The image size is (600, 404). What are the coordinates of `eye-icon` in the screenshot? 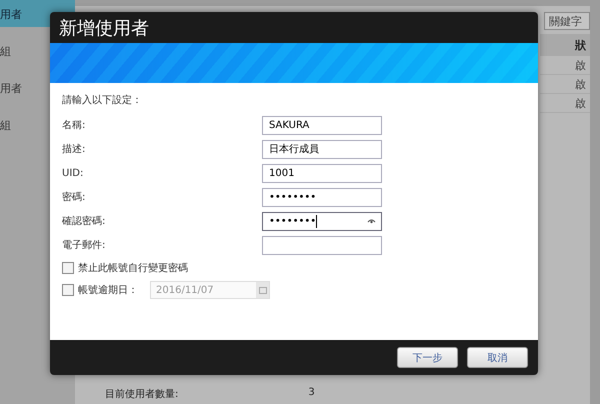 It's located at (371, 221).